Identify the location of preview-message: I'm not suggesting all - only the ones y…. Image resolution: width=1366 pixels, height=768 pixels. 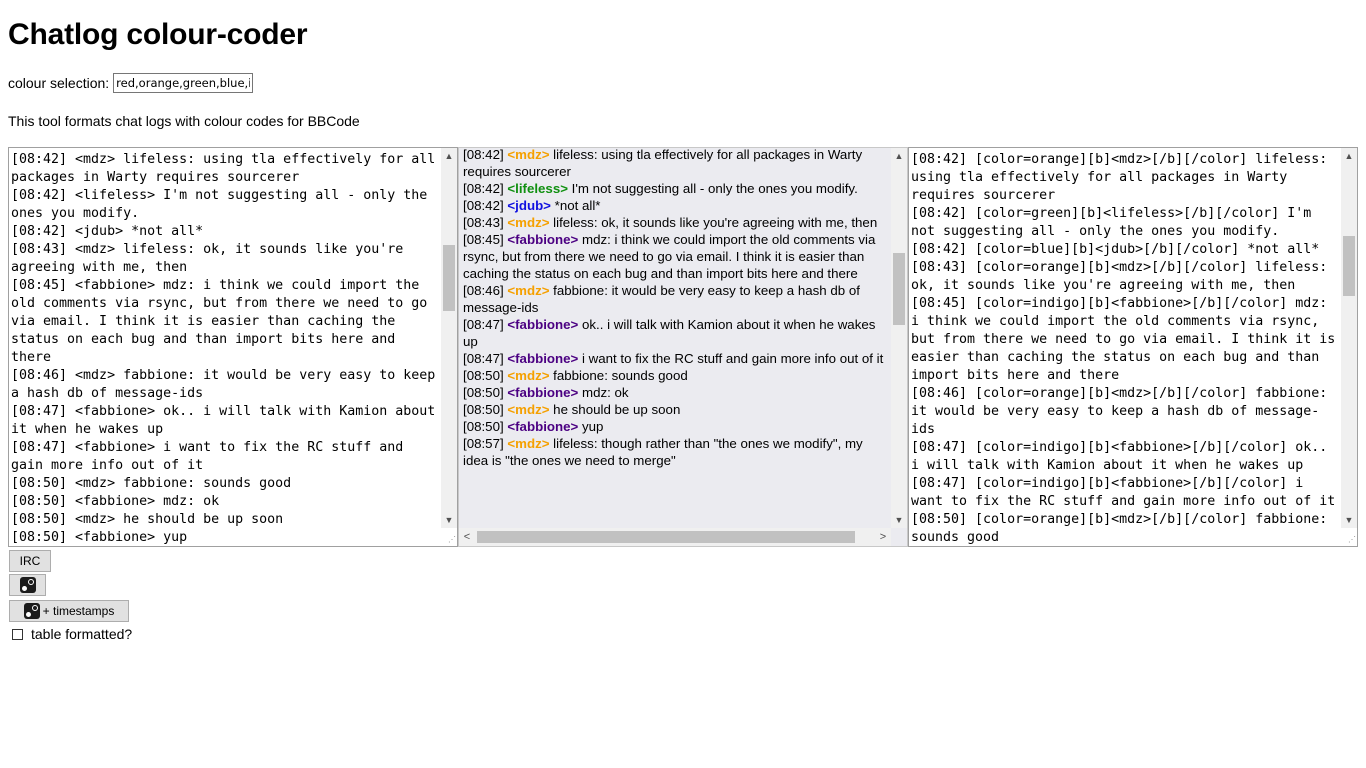
(712, 188).